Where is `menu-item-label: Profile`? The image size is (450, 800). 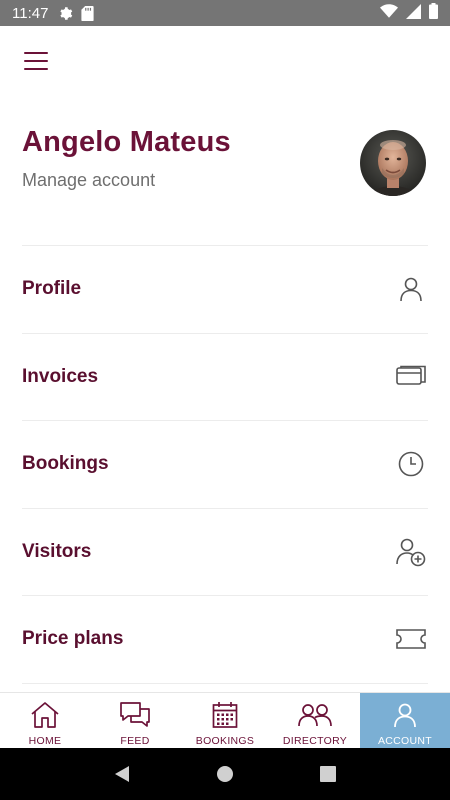 menu-item-label: Profile is located at coordinates (52, 289).